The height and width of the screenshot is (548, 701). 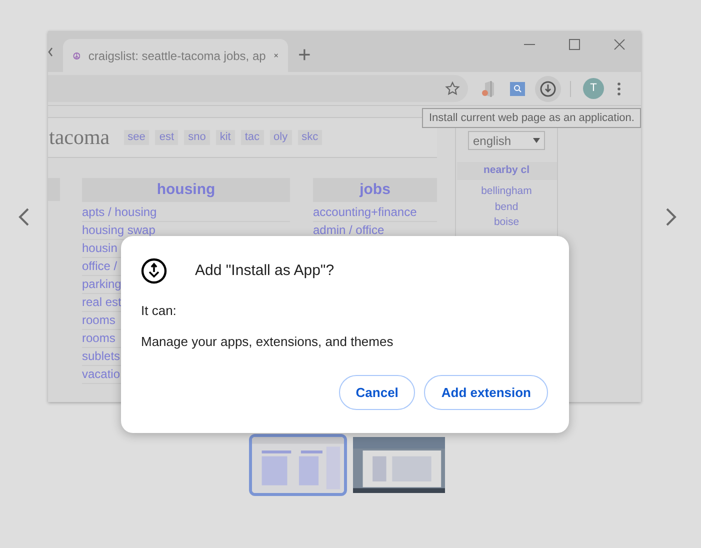 I want to click on star-icon, so click(x=452, y=88).